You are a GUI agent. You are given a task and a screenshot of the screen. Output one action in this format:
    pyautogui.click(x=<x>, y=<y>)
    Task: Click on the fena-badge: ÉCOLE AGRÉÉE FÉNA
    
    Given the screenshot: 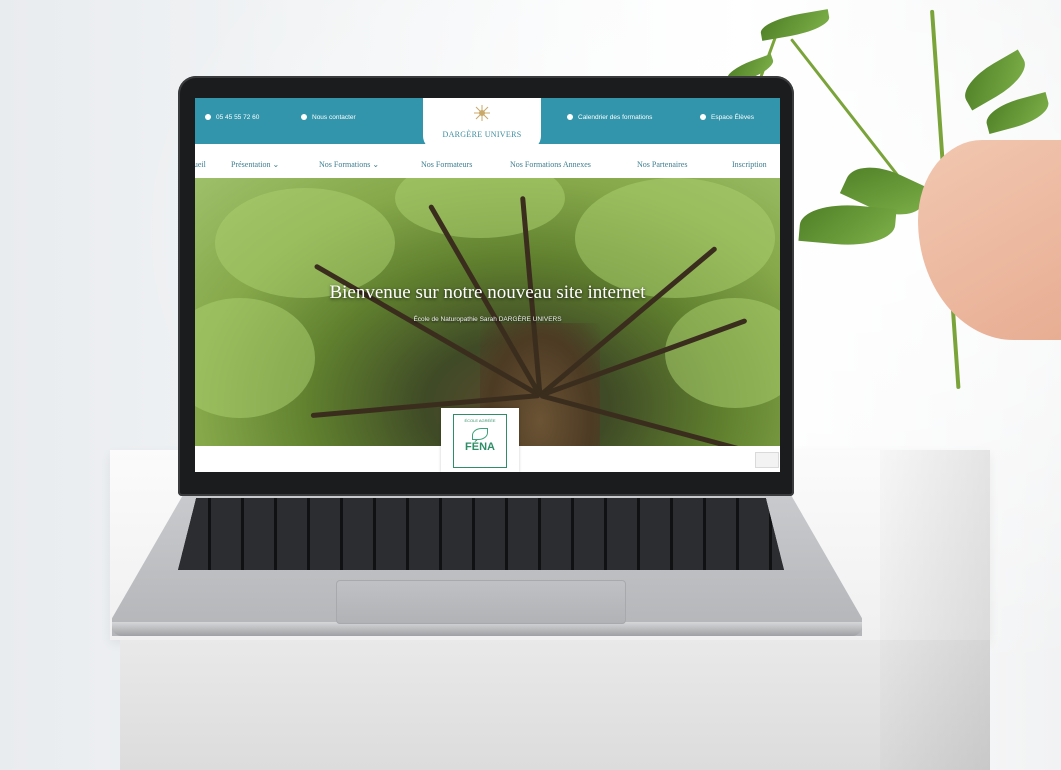 What is the action you would take?
    pyautogui.click(x=480, y=440)
    